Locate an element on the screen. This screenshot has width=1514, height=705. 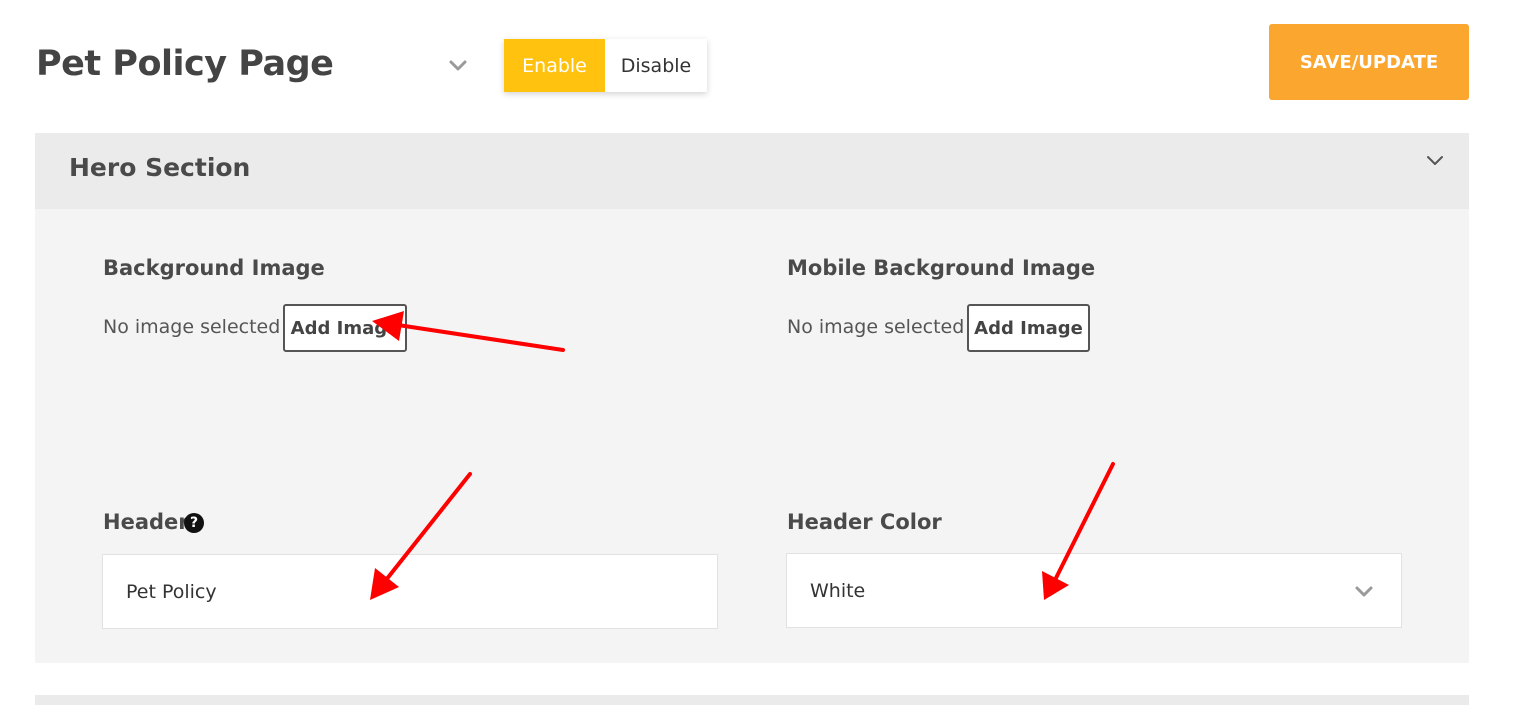
mobile-background-image-label: Mobile Background Image is located at coordinates (941, 268).